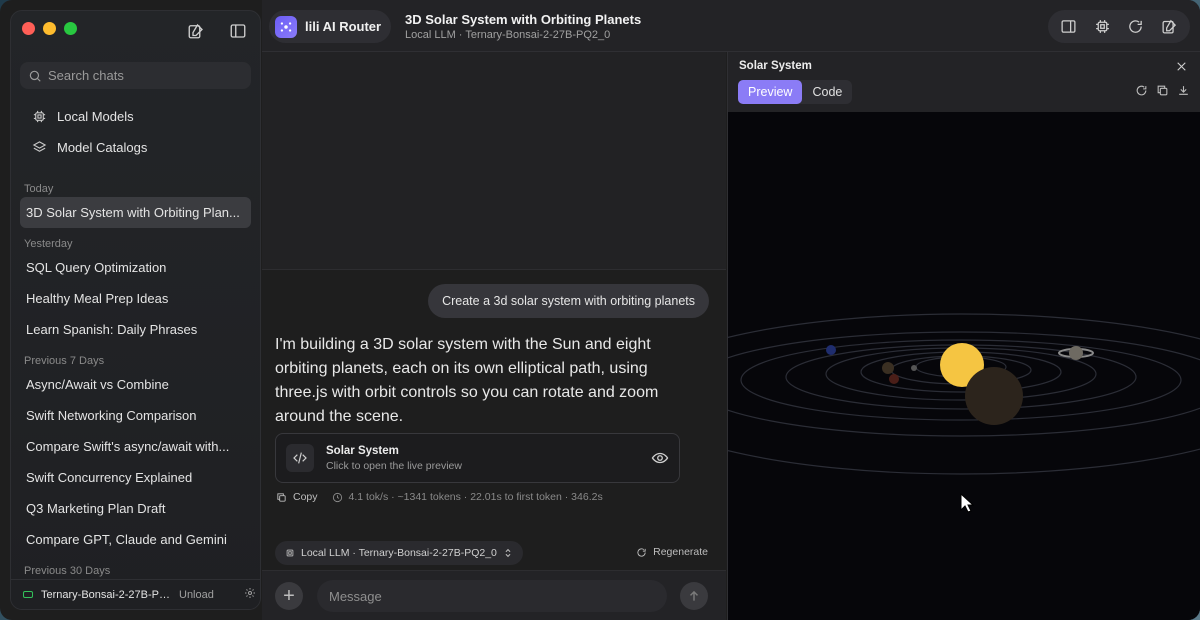  I want to click on section-header: Previous 7 Days, so click(64, 361).